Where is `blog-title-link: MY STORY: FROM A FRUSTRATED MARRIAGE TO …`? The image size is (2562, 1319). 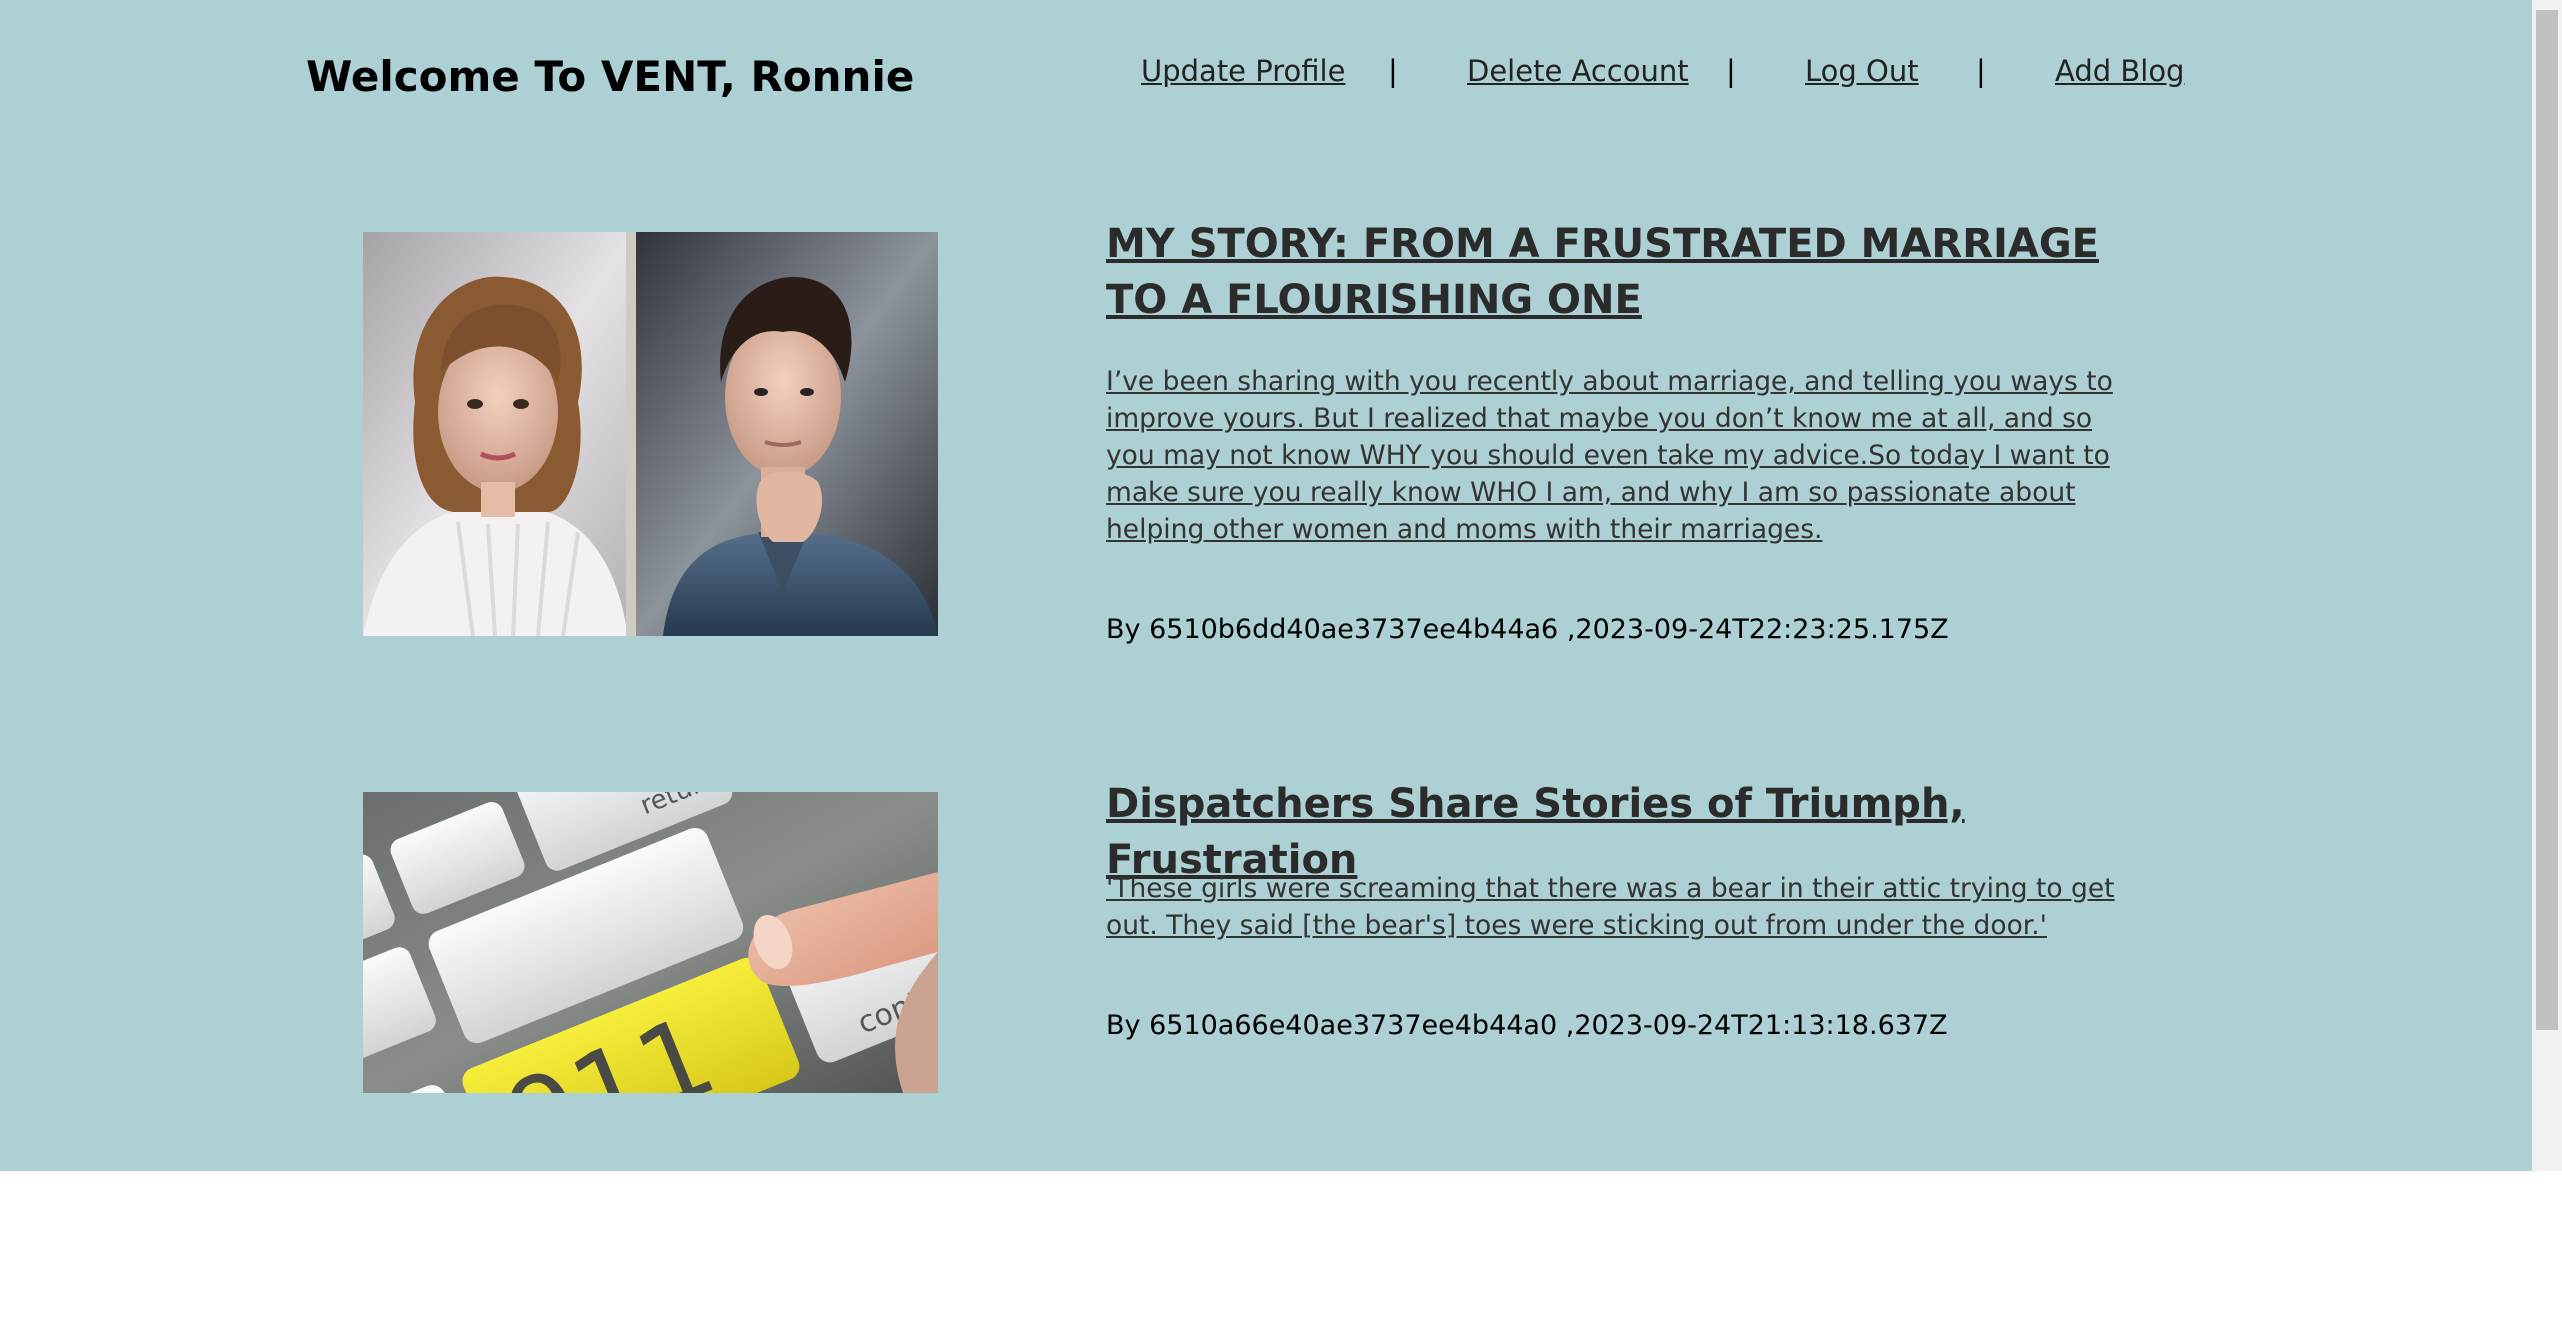
blog-title-link: MY STORY: FROM A FRUSTRATED MARRIAGE TO … is located at coordinates (1616, 272).